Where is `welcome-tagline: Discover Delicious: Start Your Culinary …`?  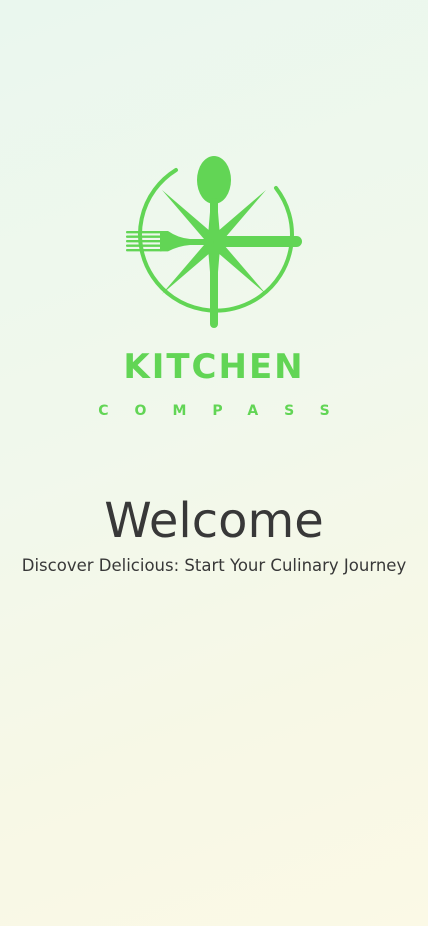 welcome-tagline: Discover Delicious: Start Your Culinary … is located at coordinates (214, 565).